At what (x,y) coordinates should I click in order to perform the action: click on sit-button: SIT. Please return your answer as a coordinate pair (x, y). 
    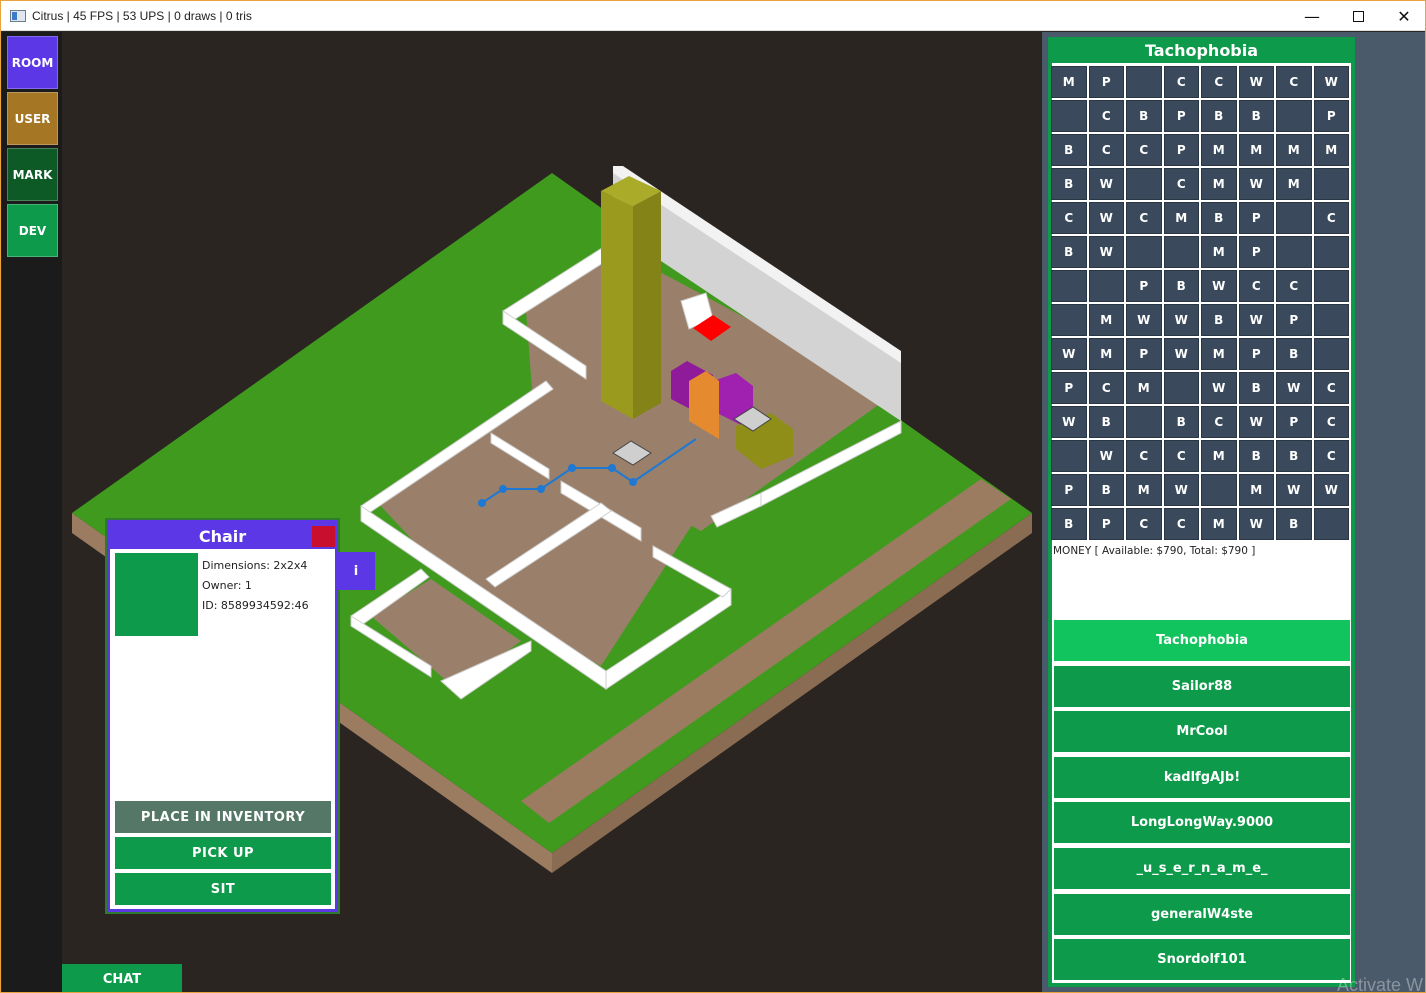
    Looking at the image, I should click on (223, 889).